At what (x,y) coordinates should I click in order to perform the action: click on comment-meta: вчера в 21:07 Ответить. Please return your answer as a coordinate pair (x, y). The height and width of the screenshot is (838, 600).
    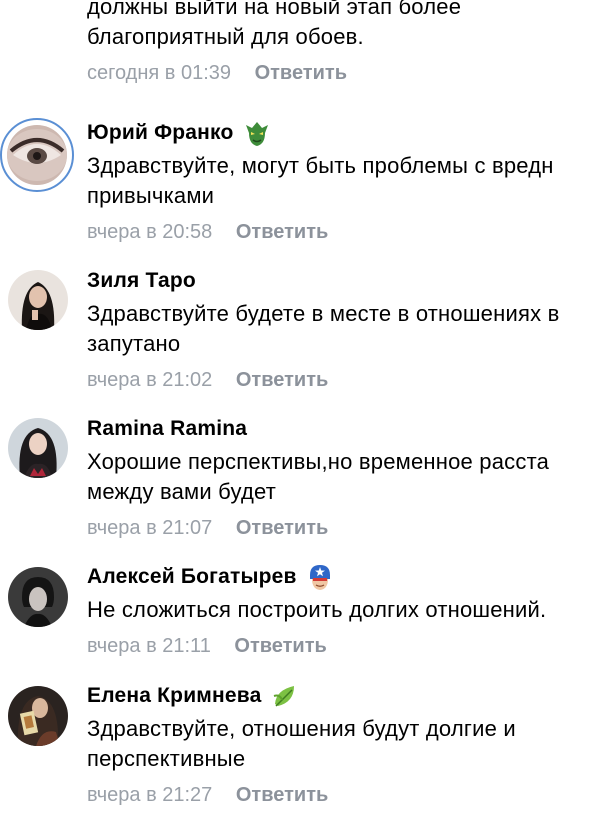
    Looking at the image, I should click on (343, 528).